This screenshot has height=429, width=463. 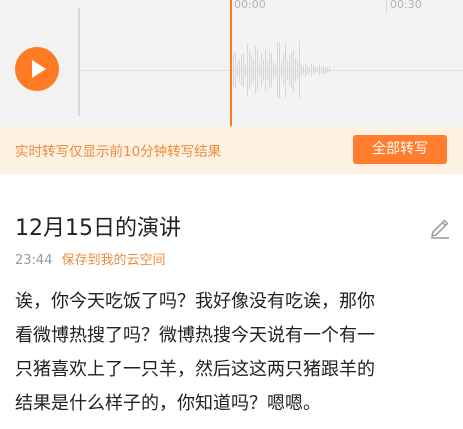 I want to click on notice-text: 实时转写仅显示前10分钟转写结果, so click(x=118, y=152).